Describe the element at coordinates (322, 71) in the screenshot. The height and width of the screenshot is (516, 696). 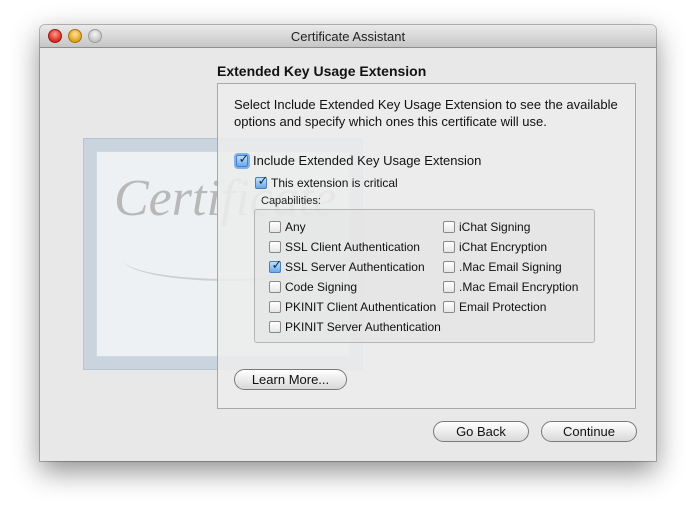
I see `page-heading: Extended Key Usage Extension` at that location.